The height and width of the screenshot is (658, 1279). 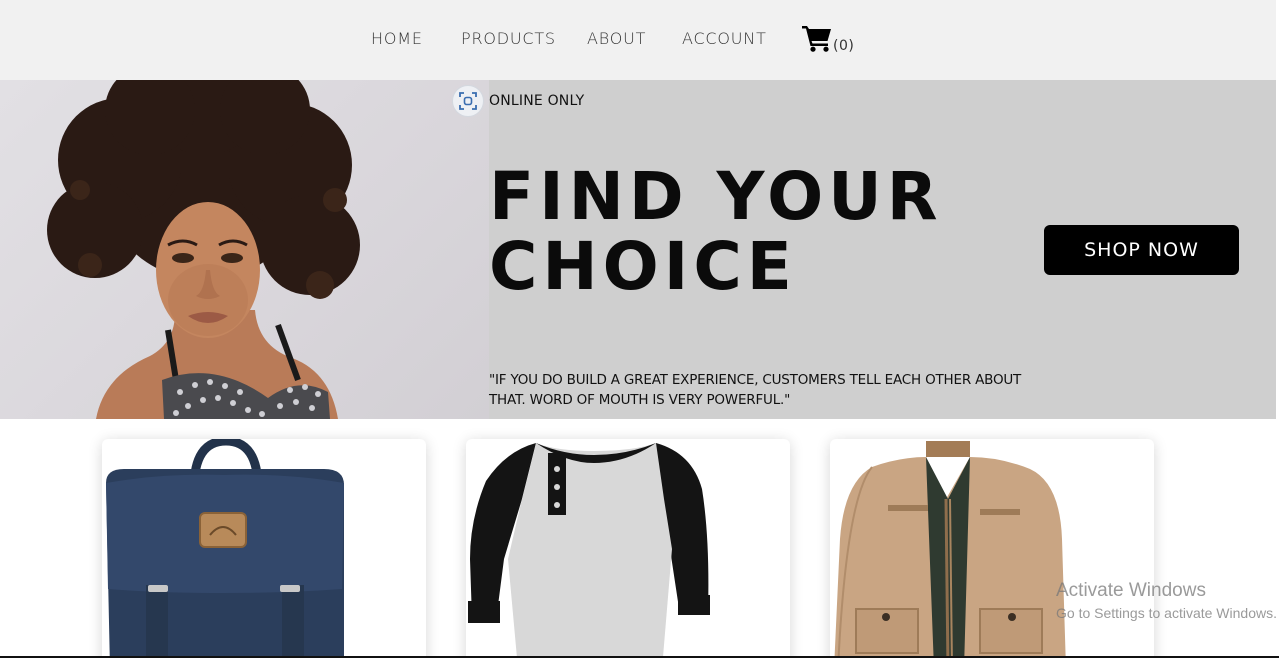 I want to click on product-card-jacket, so click(x=992, y=548).